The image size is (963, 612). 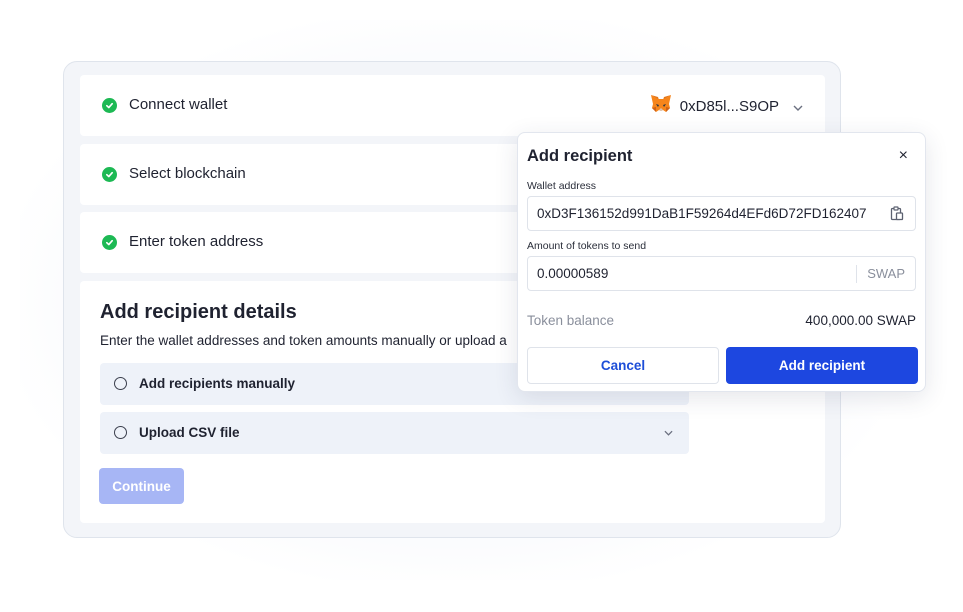 I want to click on option-label: Add recipients manually, so click(x=217, y=383).